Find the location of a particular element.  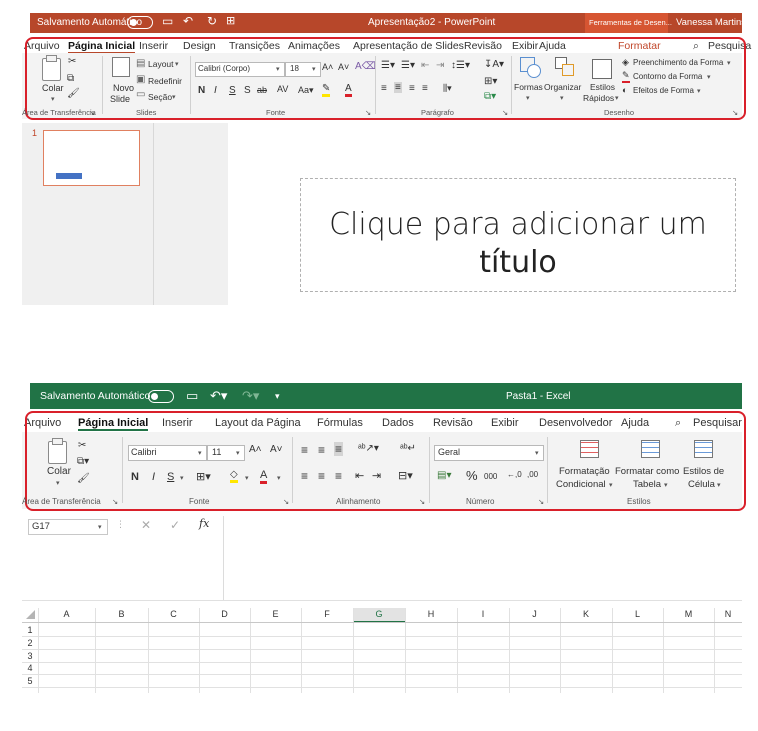

name-box: G17 ▾ is located at coordinates (68, 527).